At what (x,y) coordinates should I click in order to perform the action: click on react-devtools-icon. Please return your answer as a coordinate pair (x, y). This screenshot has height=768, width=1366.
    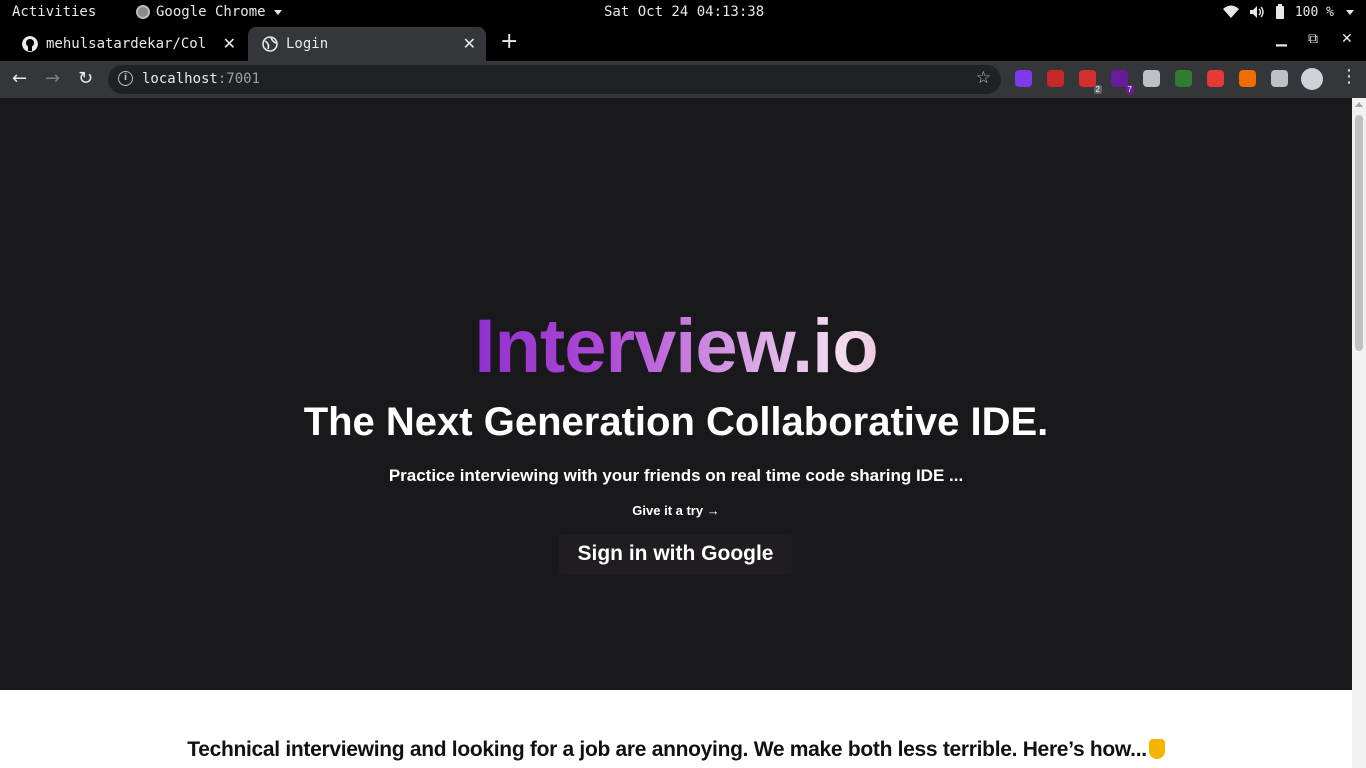
    Looking at the image, I should click on (1151, 78).